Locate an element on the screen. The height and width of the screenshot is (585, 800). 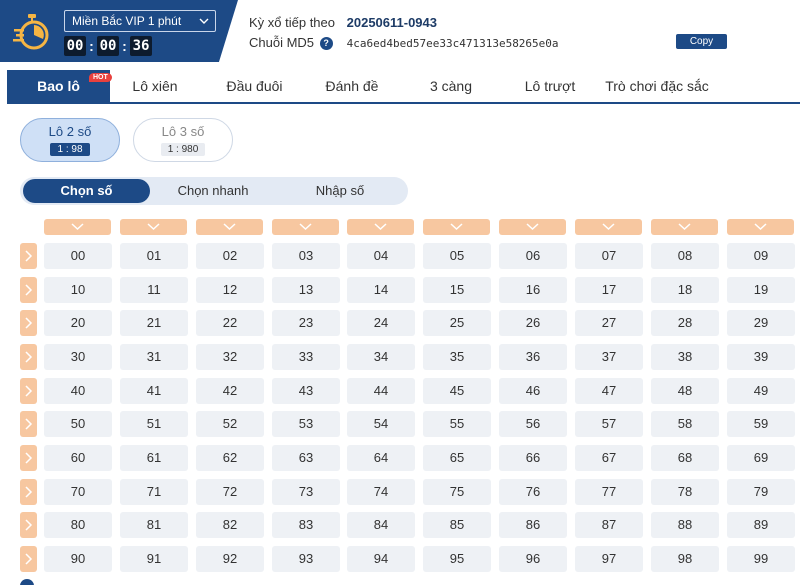
number-cell: 21 is located at coordinates (154, 323).